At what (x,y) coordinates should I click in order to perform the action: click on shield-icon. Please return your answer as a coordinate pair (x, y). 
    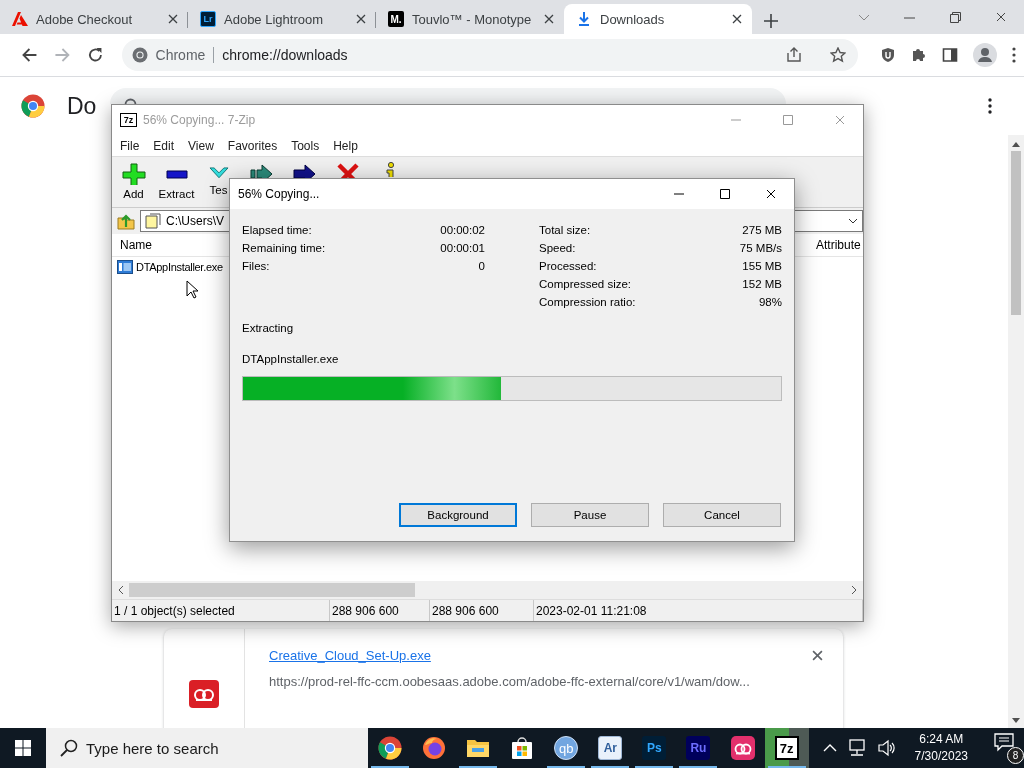
    Looking at the image, I should click on (888, 55).